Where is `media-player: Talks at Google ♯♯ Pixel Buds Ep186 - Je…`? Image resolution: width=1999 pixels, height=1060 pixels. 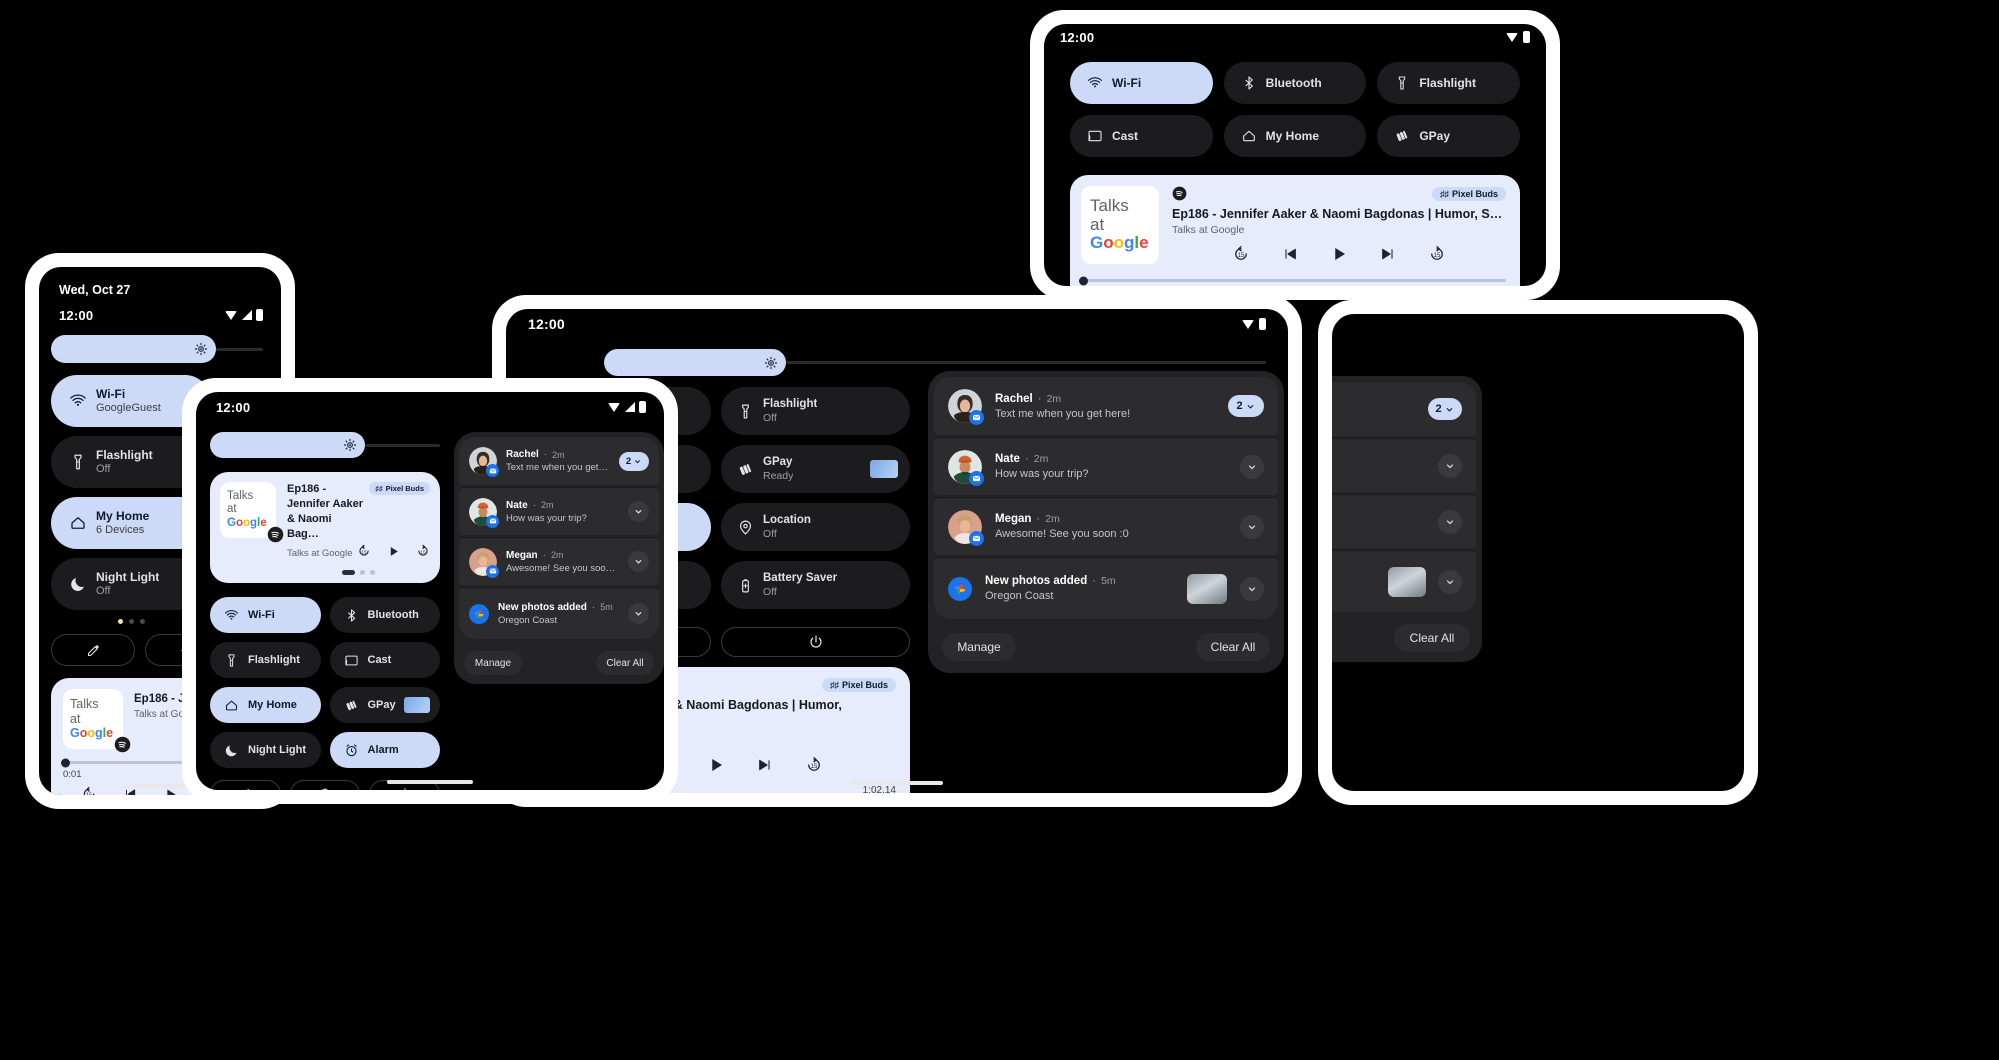 media-player: Talks at Google ♯♯ Pixel Buds Ep186 - Je… is located at coordinates (1295, 230).